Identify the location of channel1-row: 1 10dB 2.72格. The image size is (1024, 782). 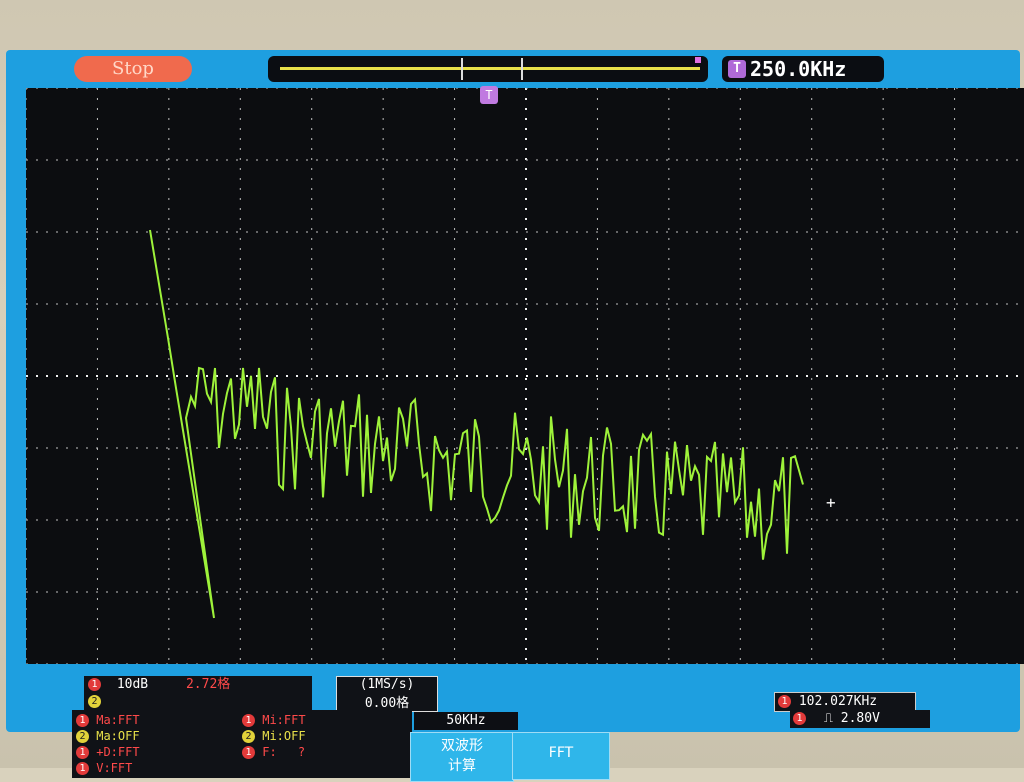
(159, 684).